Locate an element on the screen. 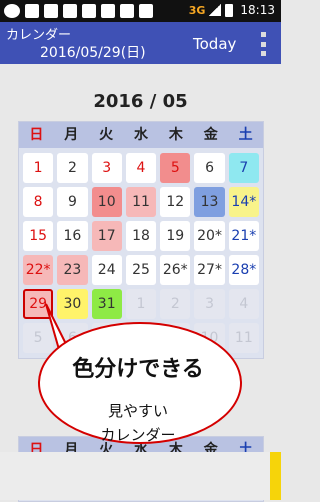 The image size is (320, 502). day-cell: 12 is located at coordinates (175, 202).